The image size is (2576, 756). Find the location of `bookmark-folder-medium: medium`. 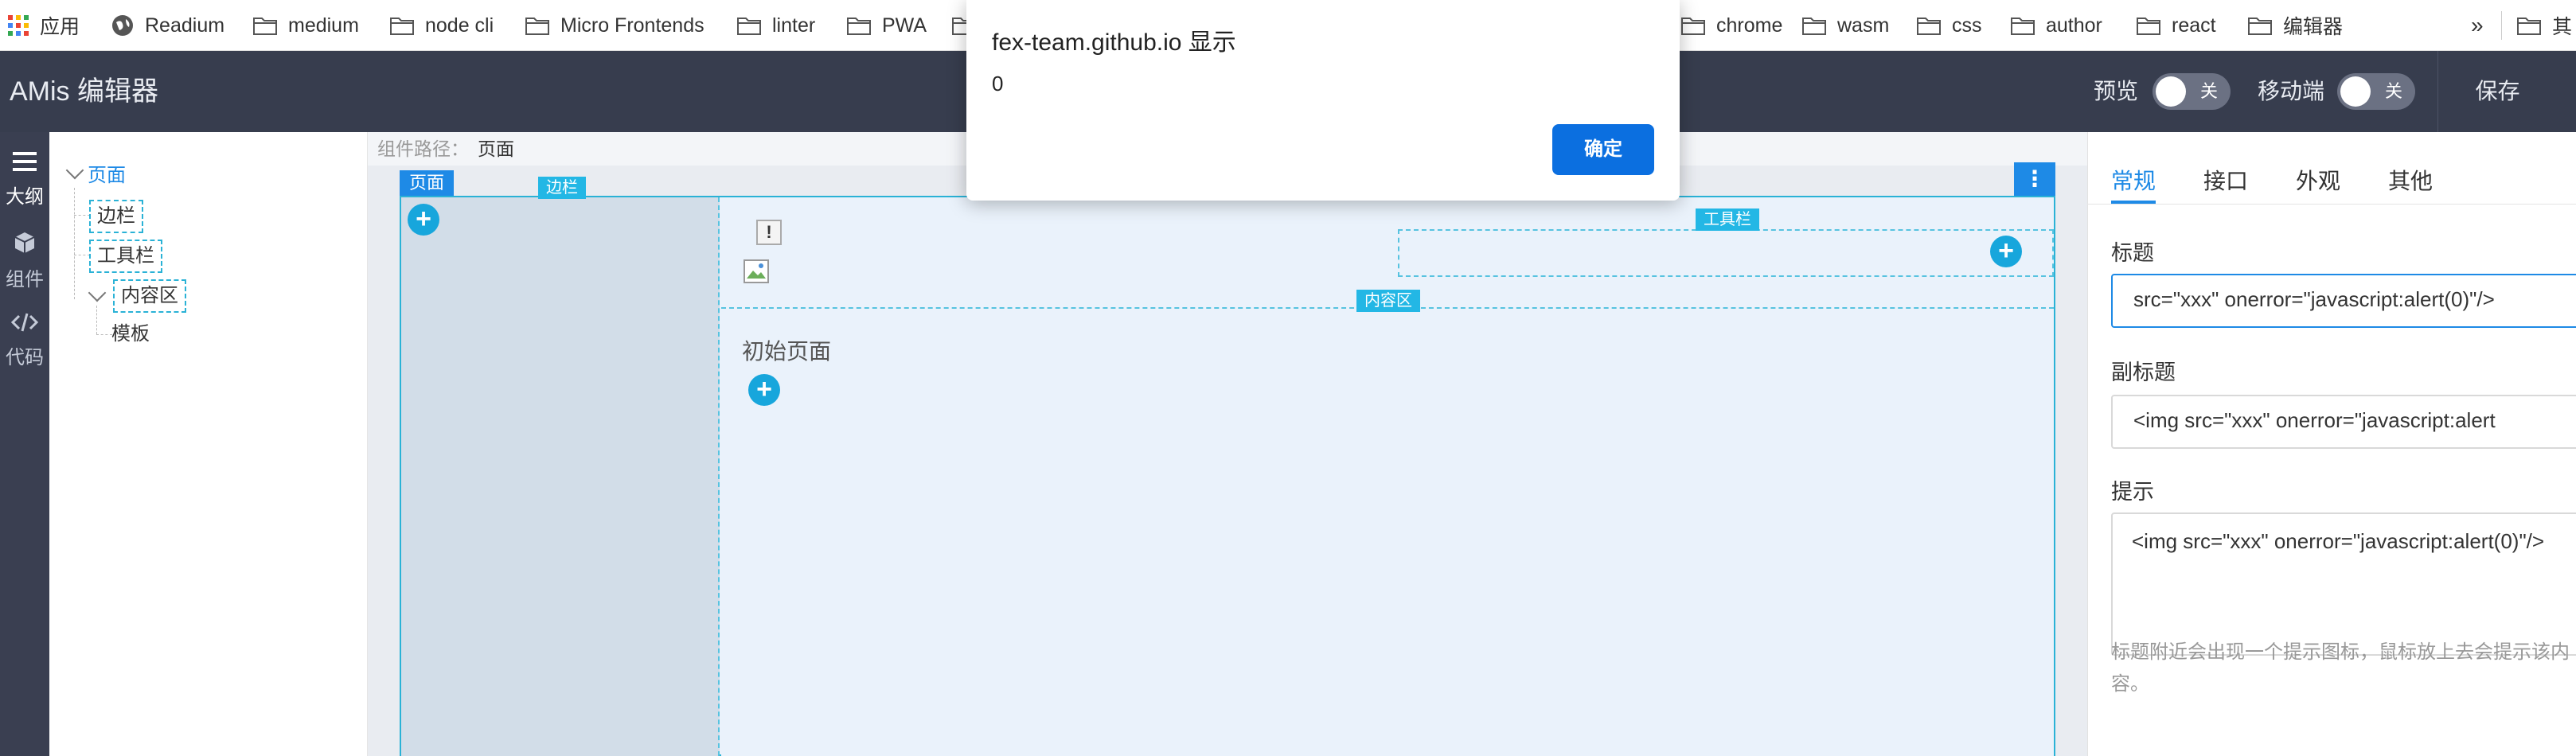

bookmark-folder-medium: medium is located at coordinates (306, 25).